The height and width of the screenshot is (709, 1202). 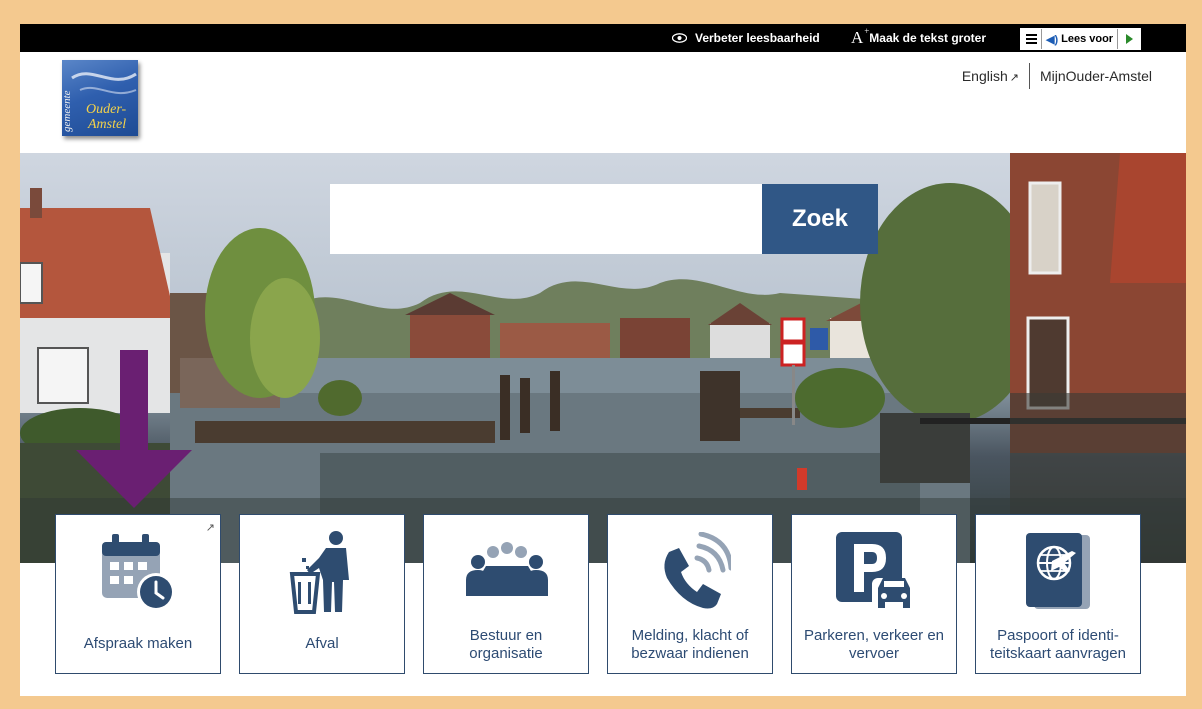 What do you see at coordinates (1096, 76) in the screenshot?
I see `mijn-ouder-amstel-link: MijnOuder-Amstel` at bounding box center [1096, 76].